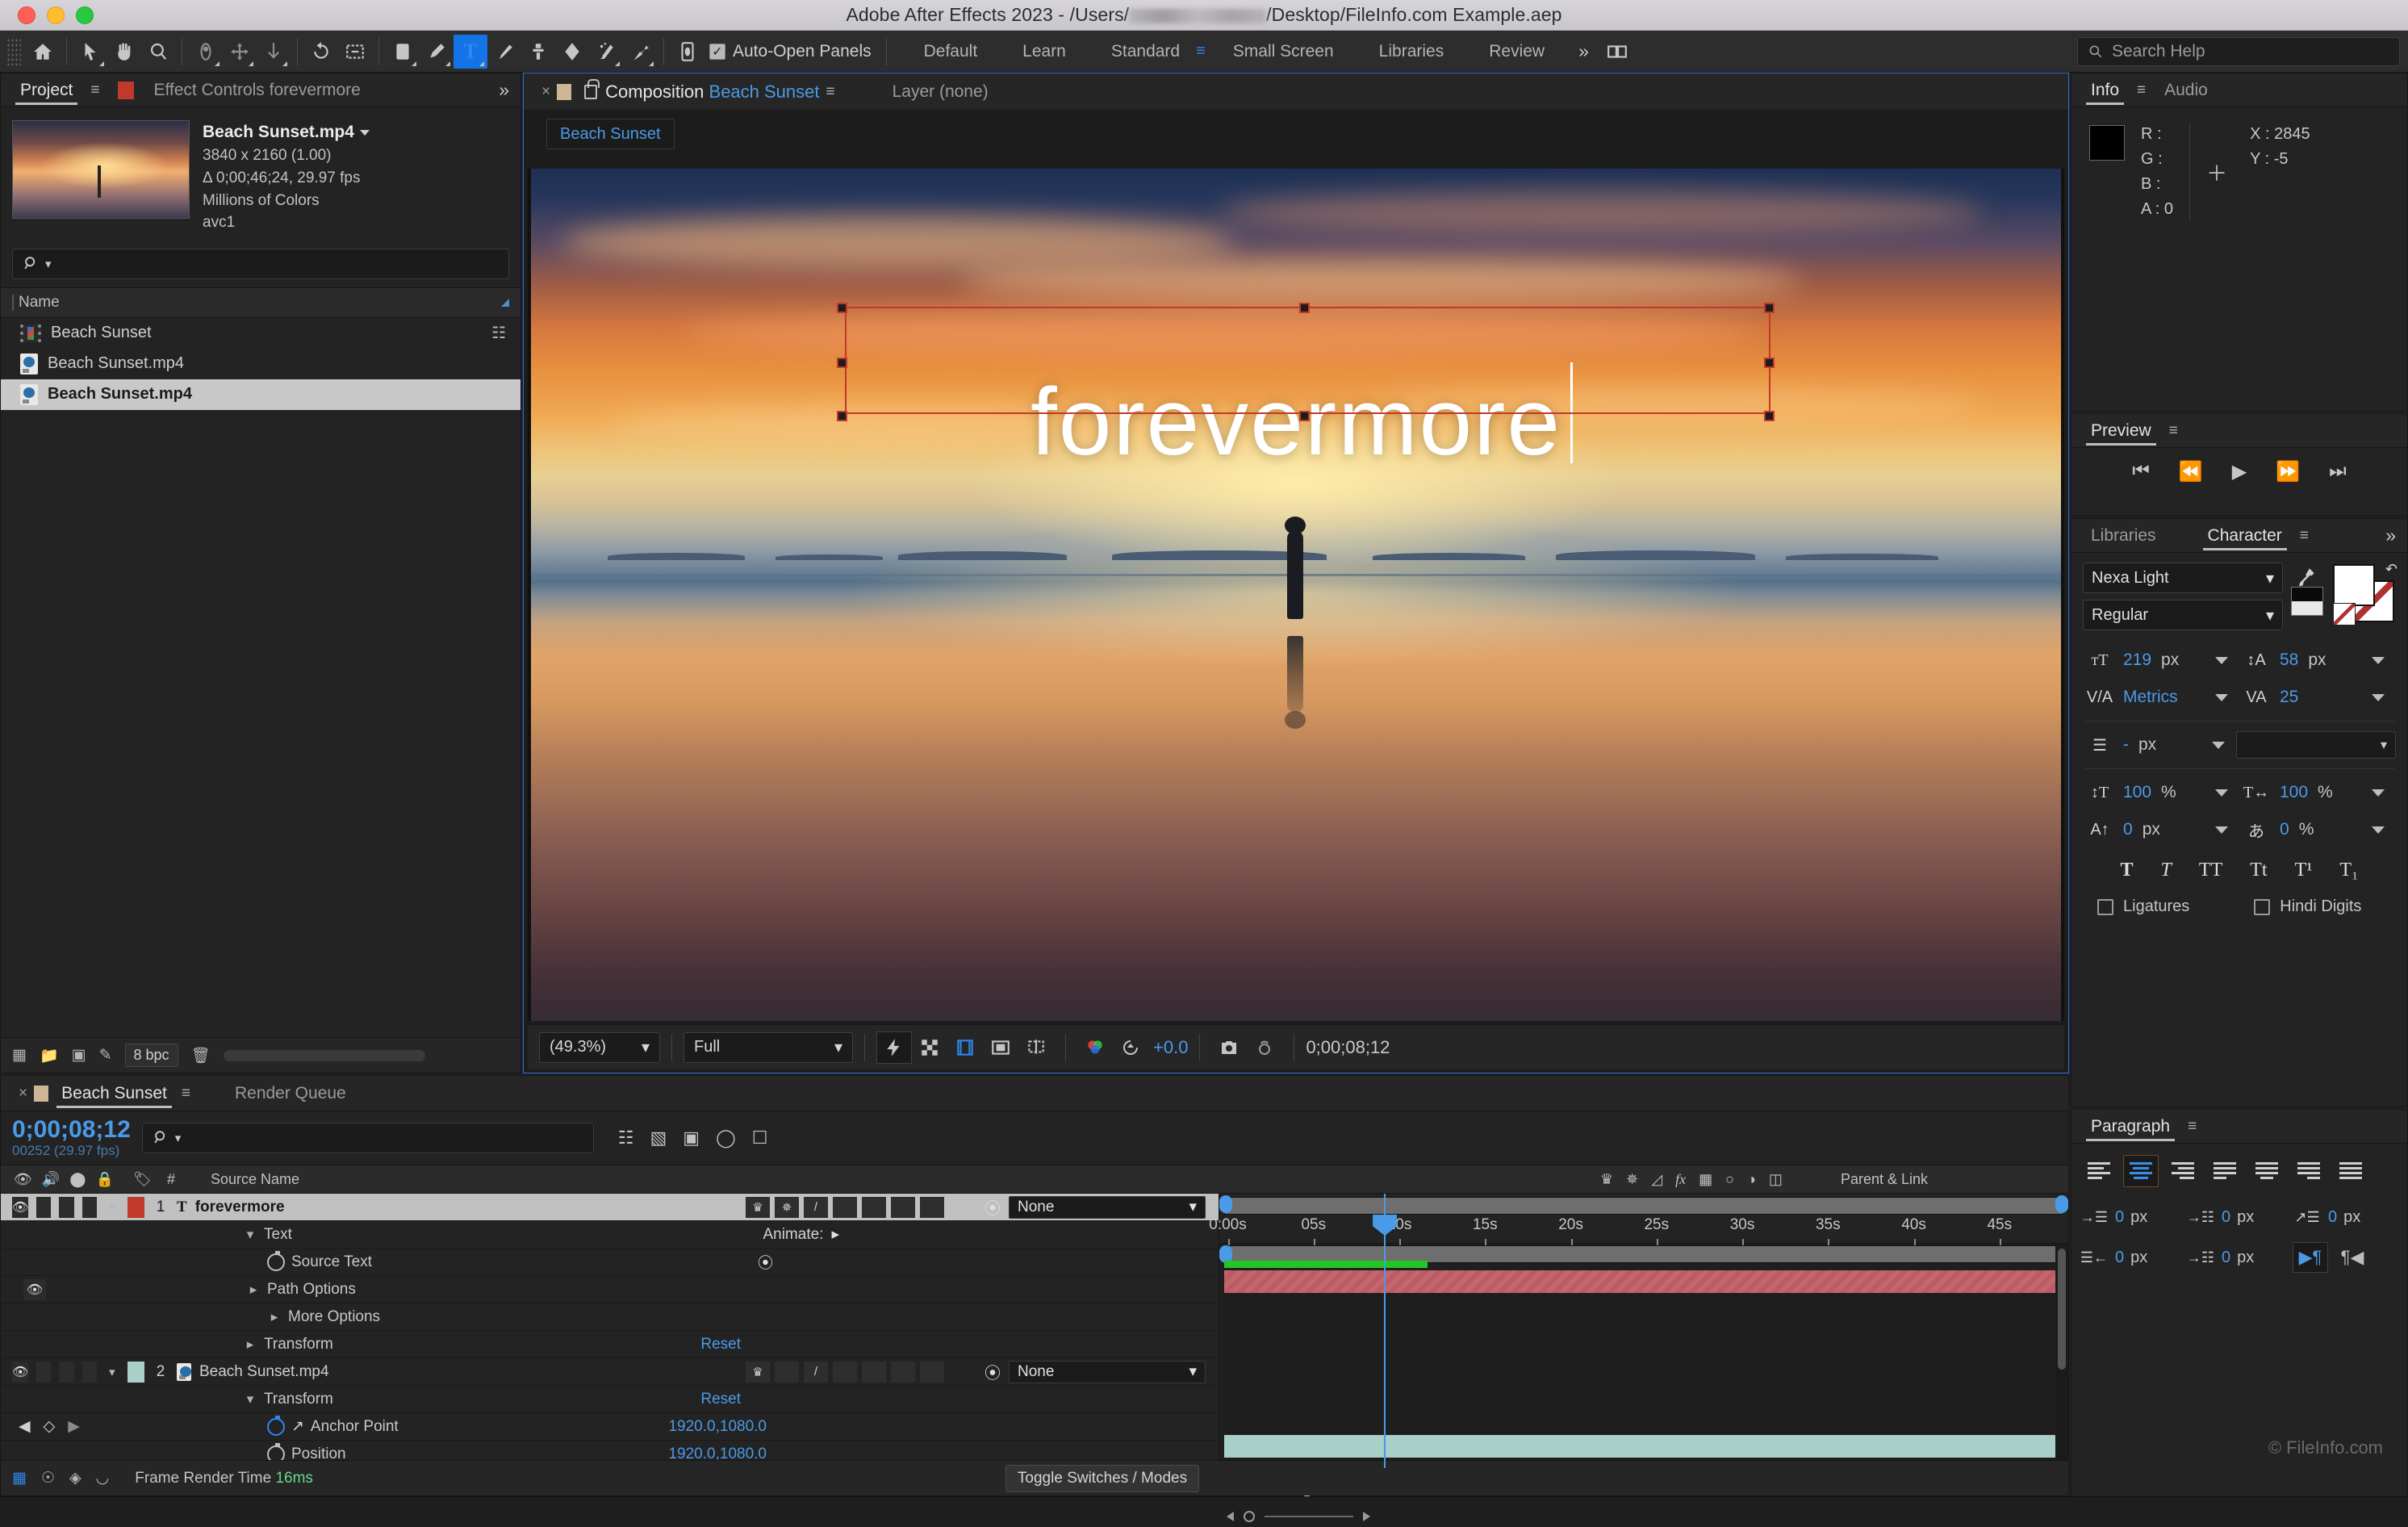 The height and width of the screenshot is (1527, 2408). I want to click on workspace-tab-libraries: Libraries, so click(1412, 52).